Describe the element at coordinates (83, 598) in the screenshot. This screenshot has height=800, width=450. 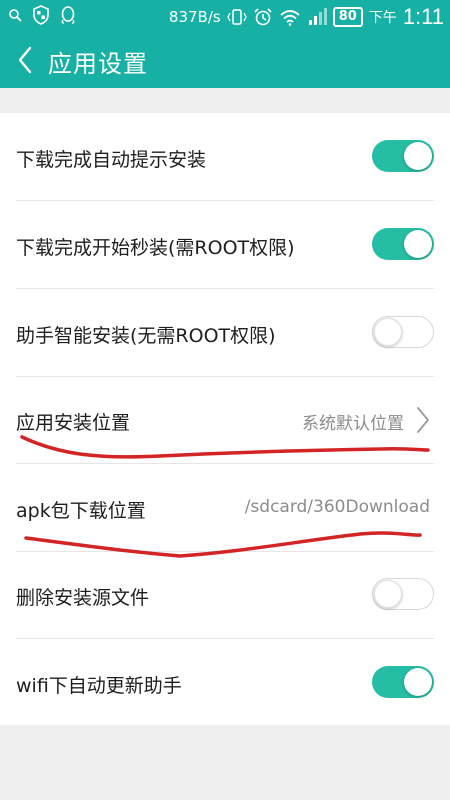
I see `setting-label: 删除安装源文件` at that location.